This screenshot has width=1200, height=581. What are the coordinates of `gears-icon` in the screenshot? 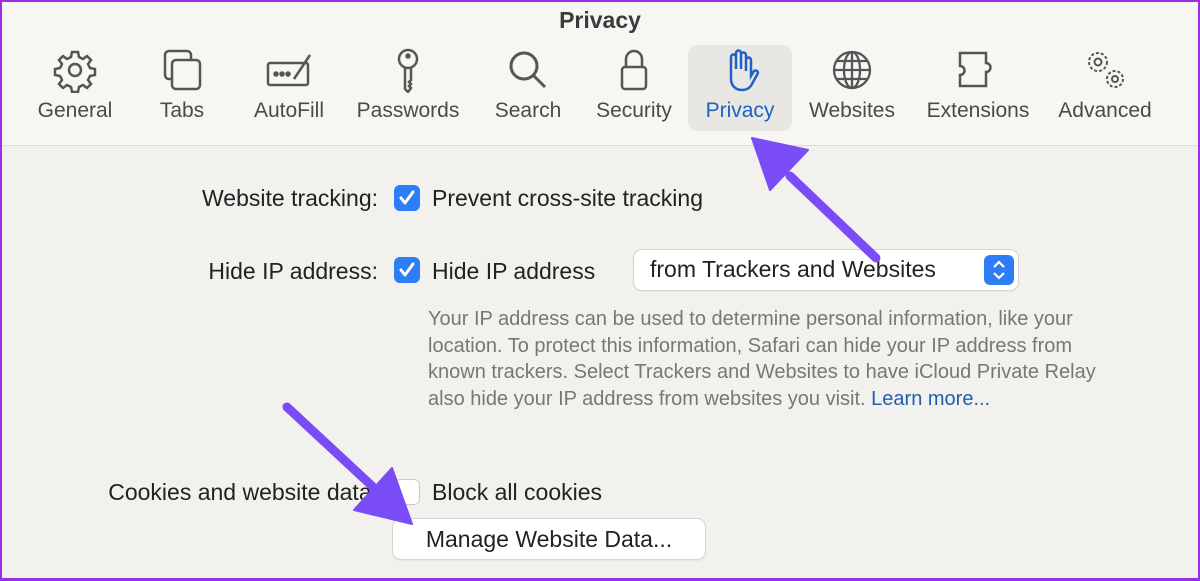 It's located at (1106, 70).